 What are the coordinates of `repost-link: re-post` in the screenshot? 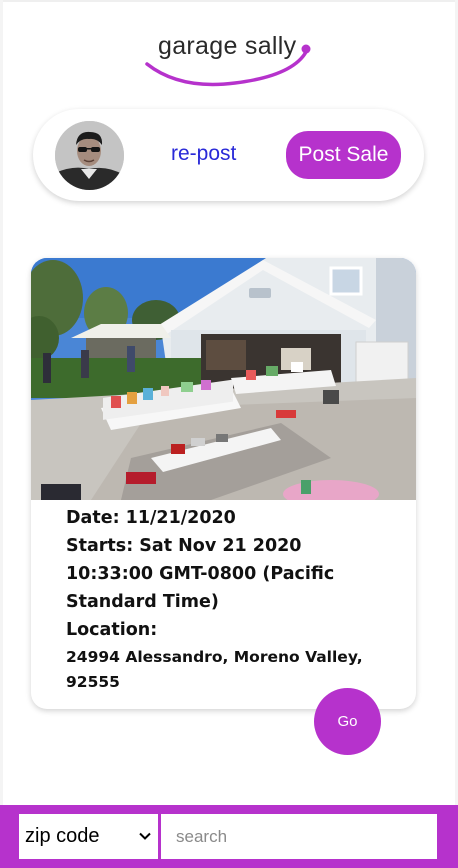 It's located at (203, 154).